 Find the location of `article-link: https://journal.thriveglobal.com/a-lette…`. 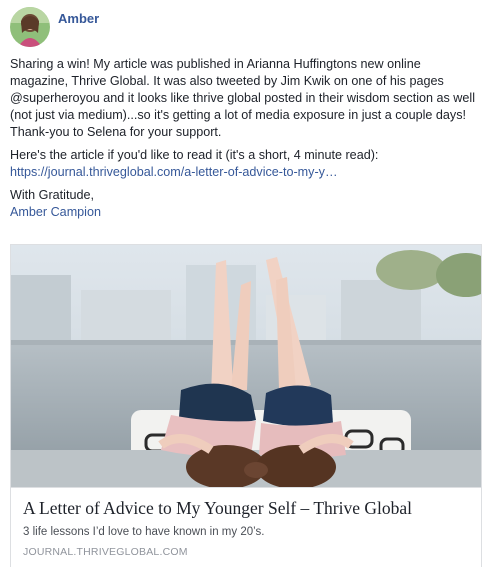

article-link: https://journal.thriveglobal.com/a-lette… is located at coordinates (246, 172).